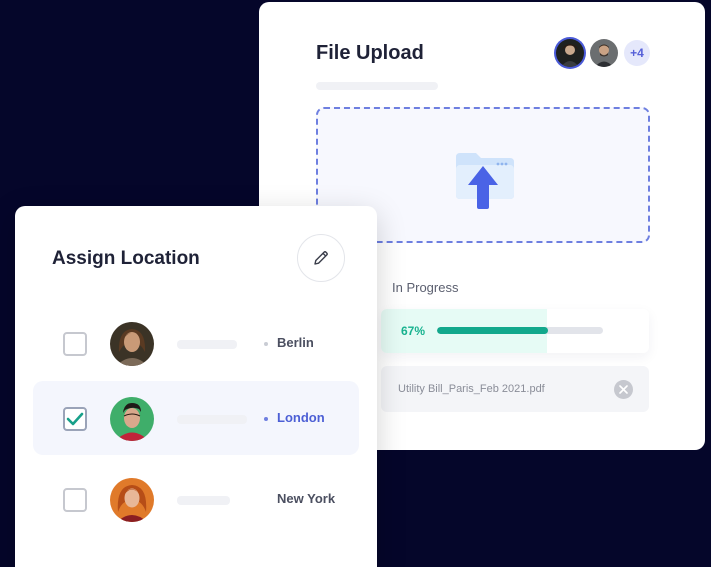  I want to click on pencil-icon, so click(321, 258).